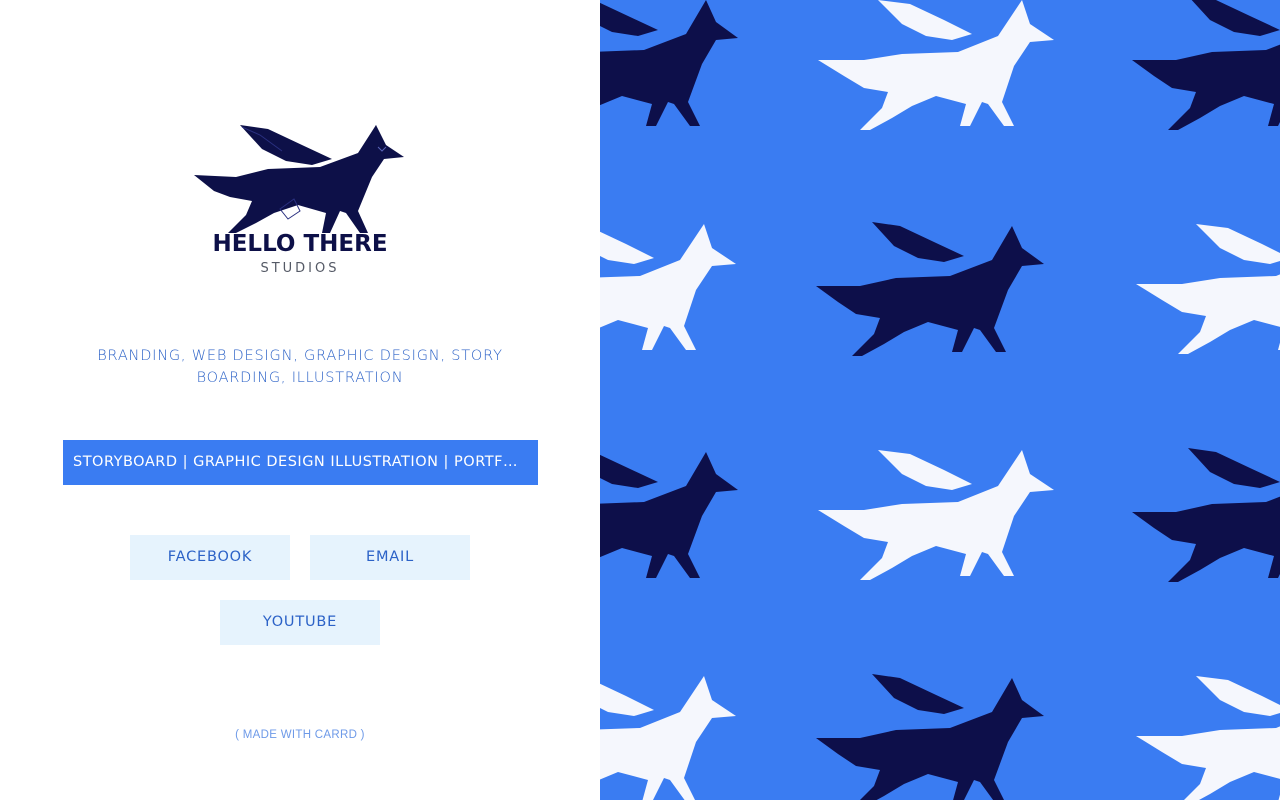  I want to click on brand-name: HELLO THERE, so click(300, 244).